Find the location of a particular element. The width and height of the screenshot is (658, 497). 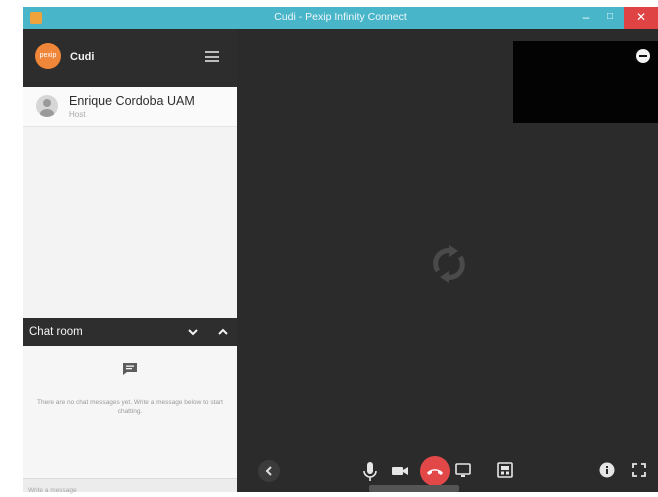

hang-up-button is located at coordinates (435, 471).